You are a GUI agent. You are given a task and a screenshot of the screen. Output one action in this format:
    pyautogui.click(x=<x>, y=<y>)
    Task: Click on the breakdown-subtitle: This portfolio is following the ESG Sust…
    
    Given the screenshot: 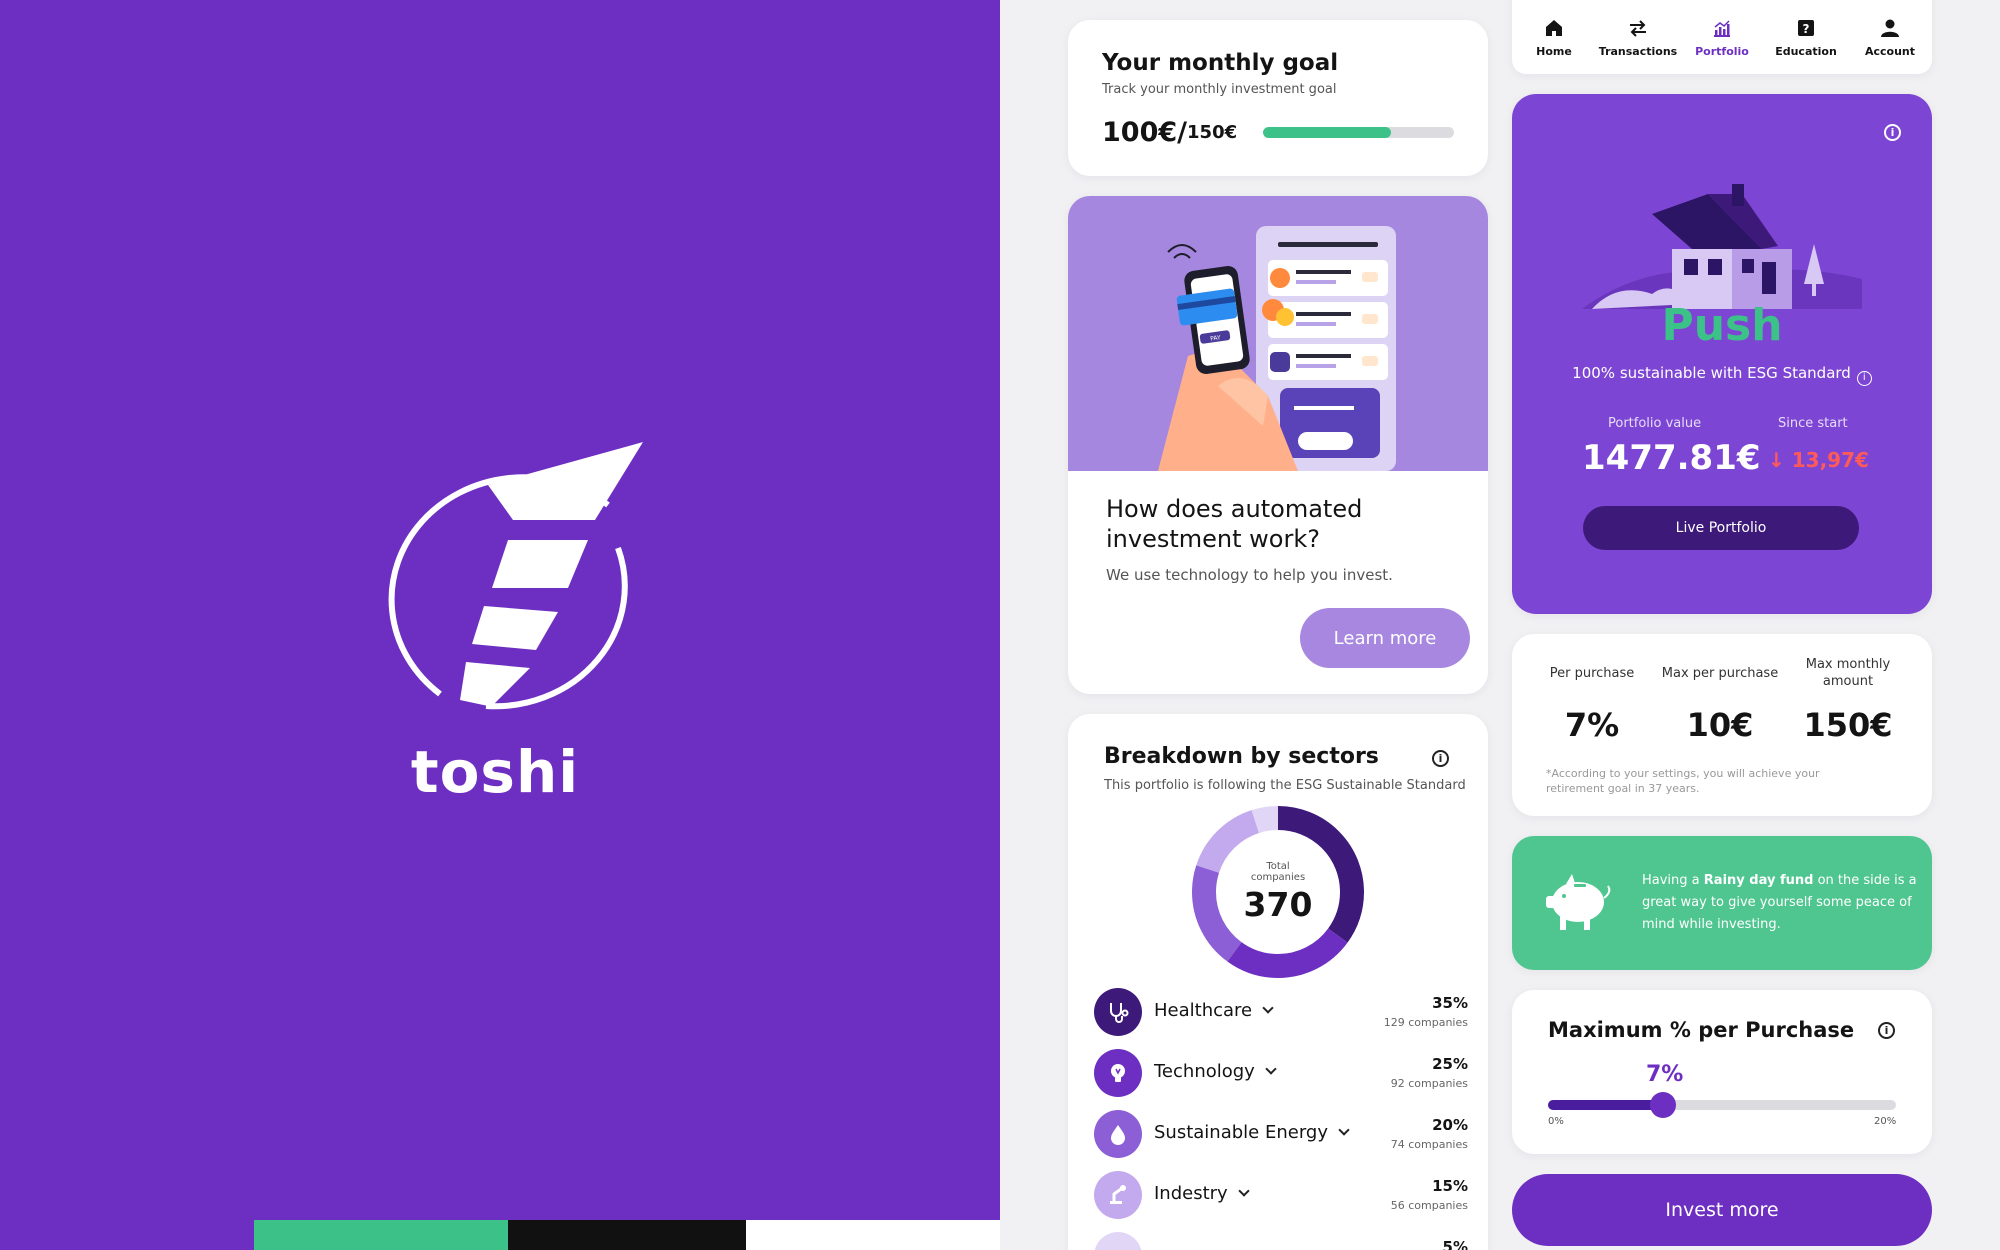 What is the action you would take?
    pyautogui.click(x=1285, y=785)
    